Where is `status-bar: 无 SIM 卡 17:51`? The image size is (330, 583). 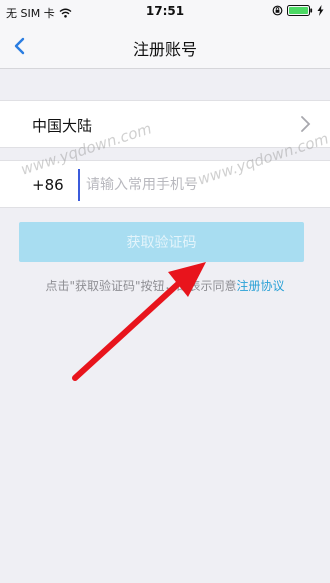 status-bar: 无 SIM 卡 17:51 is located at coordinates (165, 12).